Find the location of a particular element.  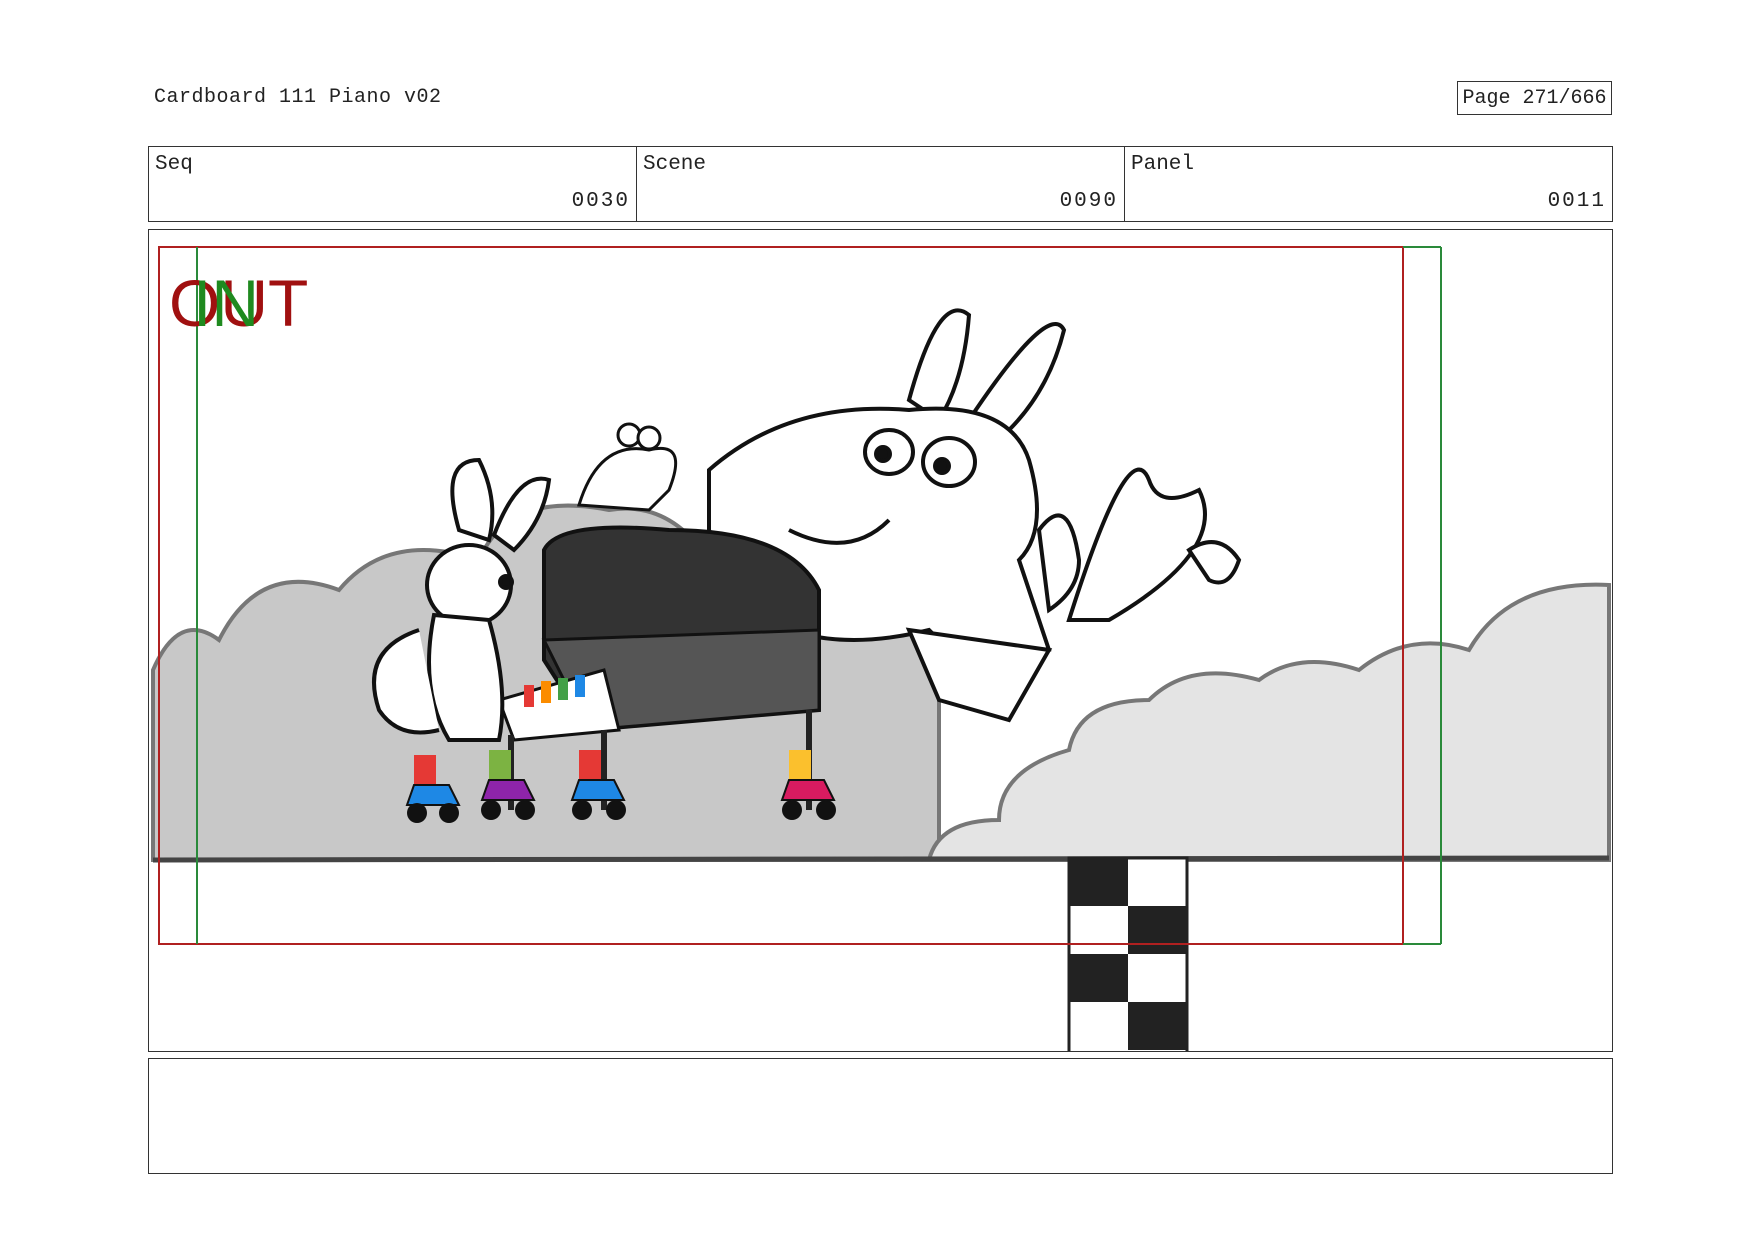

scene-cell: Scene 0090 is located at coordinates (881, 184).